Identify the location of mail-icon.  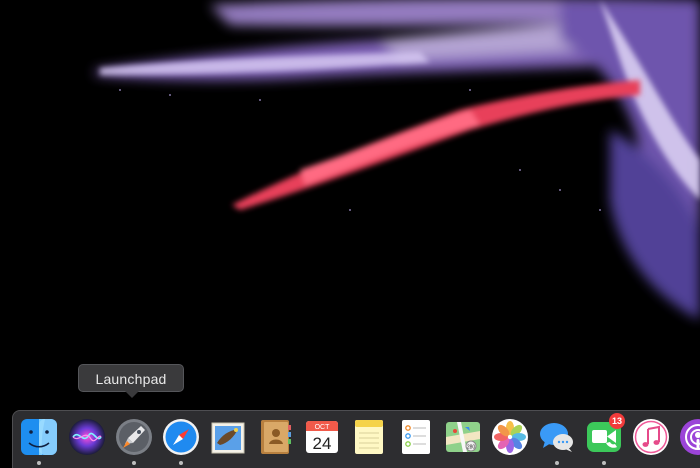
(228, 438).